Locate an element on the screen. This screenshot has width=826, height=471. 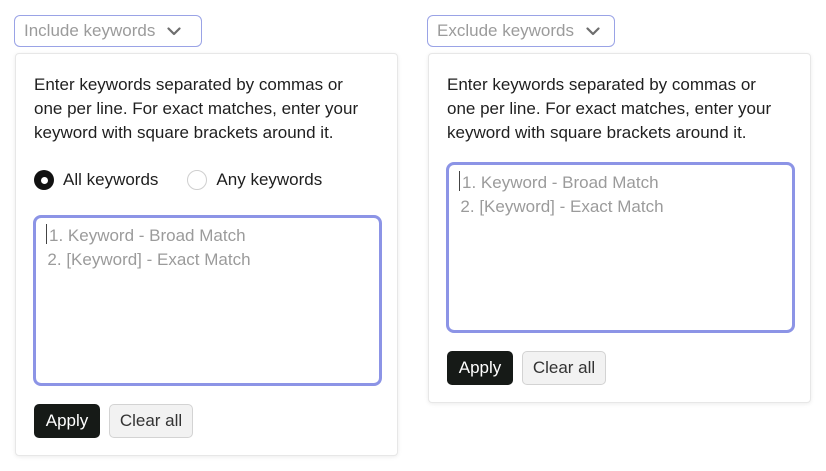
radio-all-keywords: All keywords is located at coordinates (96, 180).